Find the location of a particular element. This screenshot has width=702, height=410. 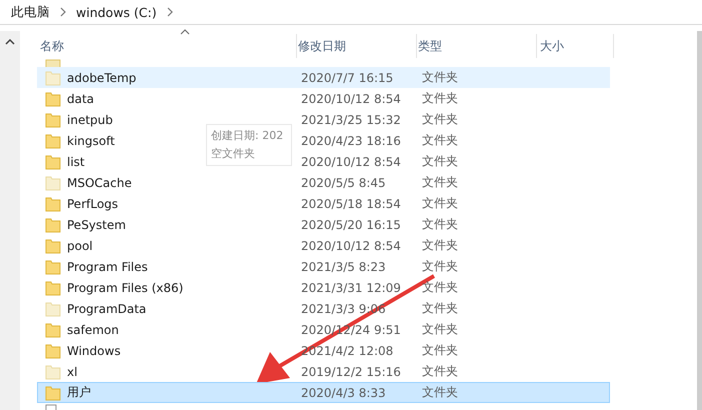

breadcrumb-item: 此电脑 is located at coordinates (30, 12).